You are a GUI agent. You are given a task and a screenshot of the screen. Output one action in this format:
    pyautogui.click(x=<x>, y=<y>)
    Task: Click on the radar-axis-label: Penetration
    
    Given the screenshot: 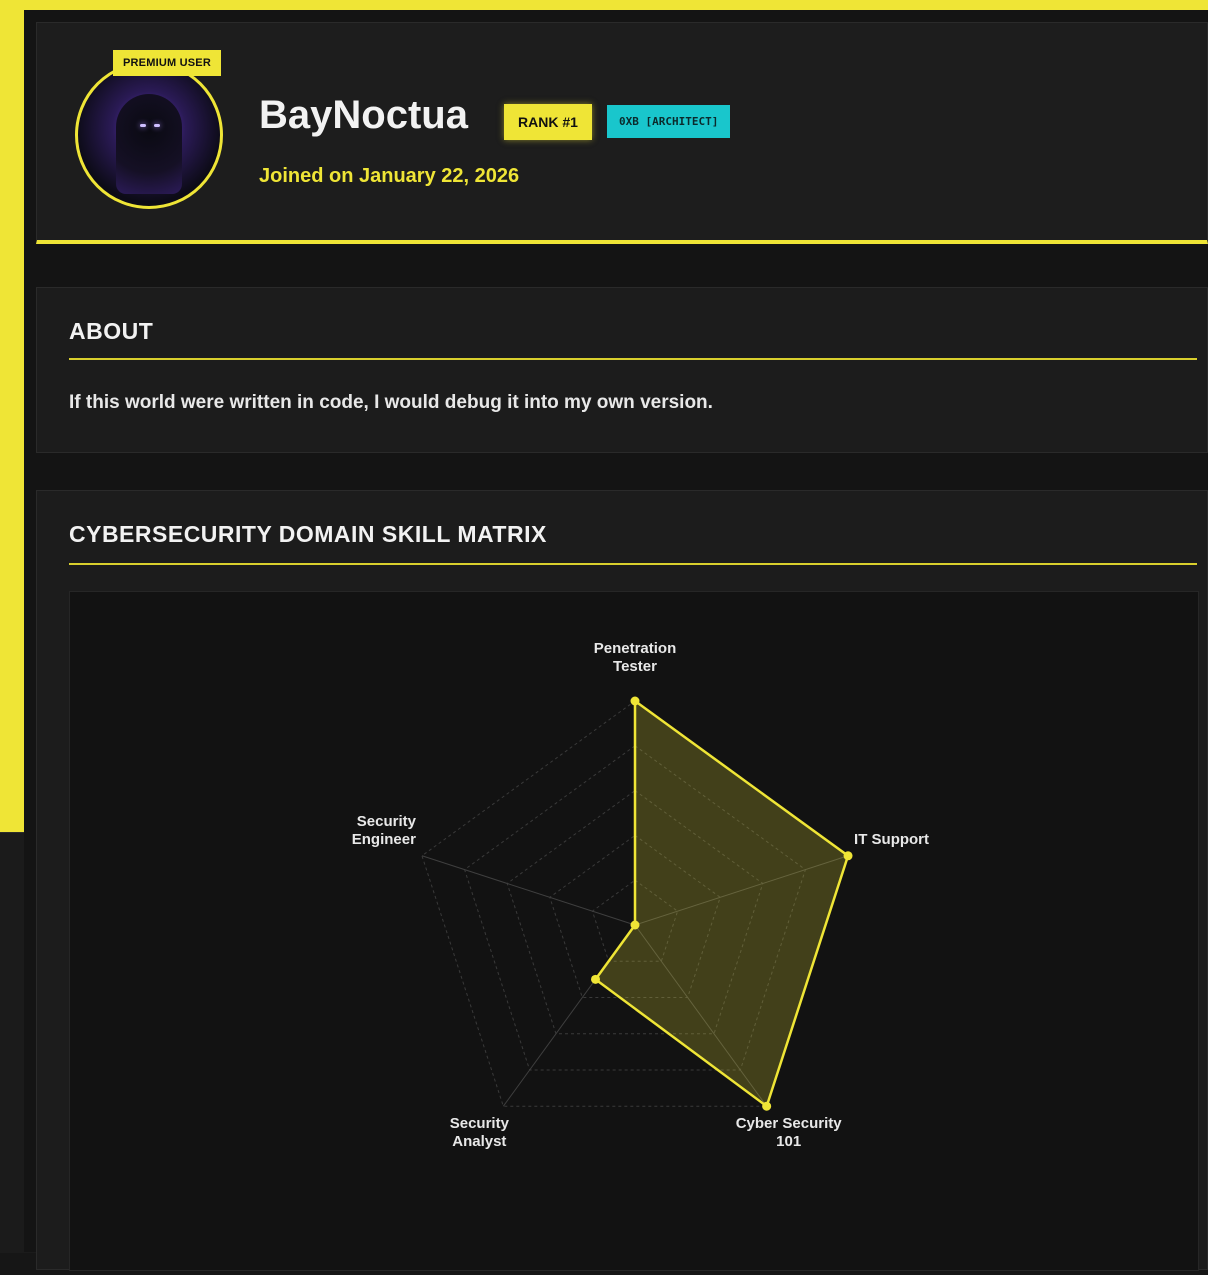 What is the action you would take?
    pyautogui.click(x=635, y=648)
    